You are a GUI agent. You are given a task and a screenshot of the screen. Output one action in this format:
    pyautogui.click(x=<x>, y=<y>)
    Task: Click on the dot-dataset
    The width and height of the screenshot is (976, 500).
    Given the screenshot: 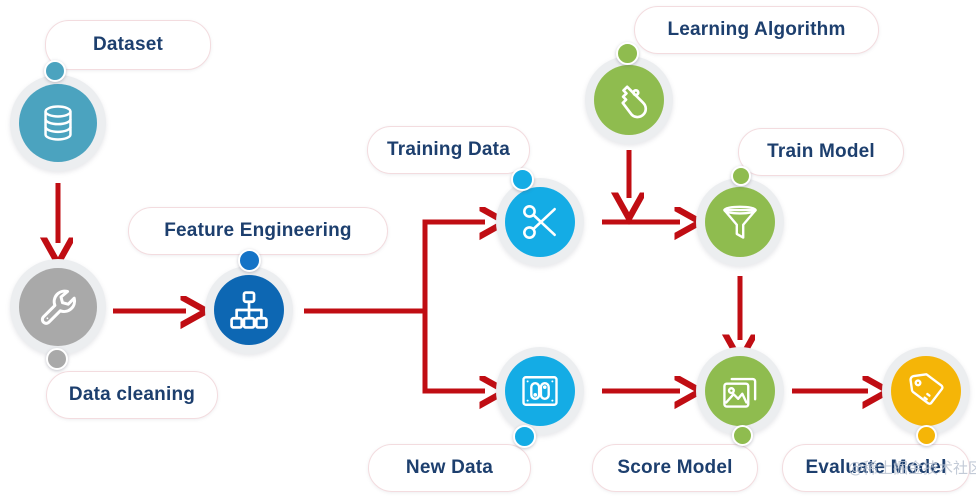 What is the action you would take?
    pyautogui.click(x=55, y=71)
    